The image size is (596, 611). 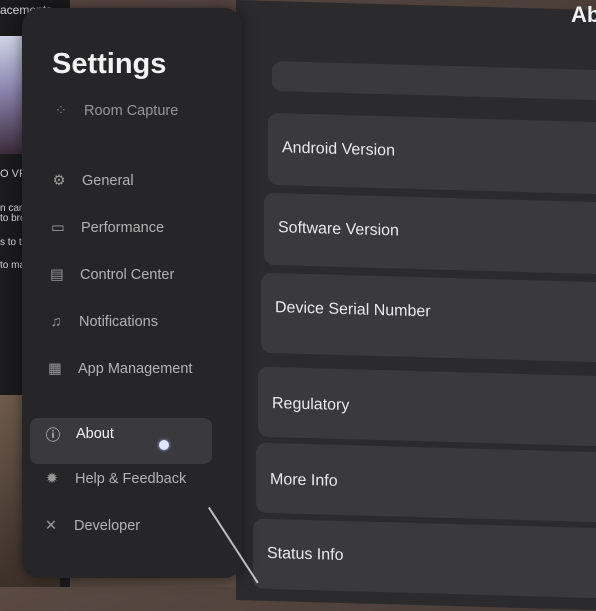 I want to click on device-serial-row: Device Serial Number, so click(x=428, y=317).